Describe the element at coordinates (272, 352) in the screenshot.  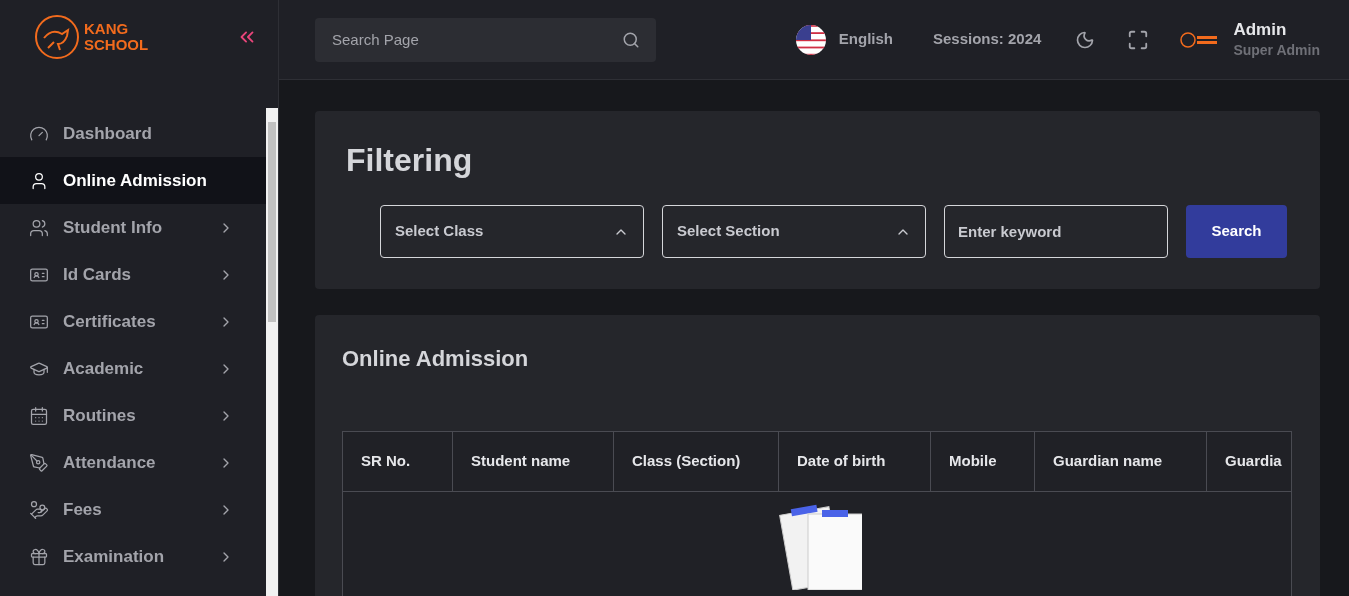
I see `scrollbar` at that location.